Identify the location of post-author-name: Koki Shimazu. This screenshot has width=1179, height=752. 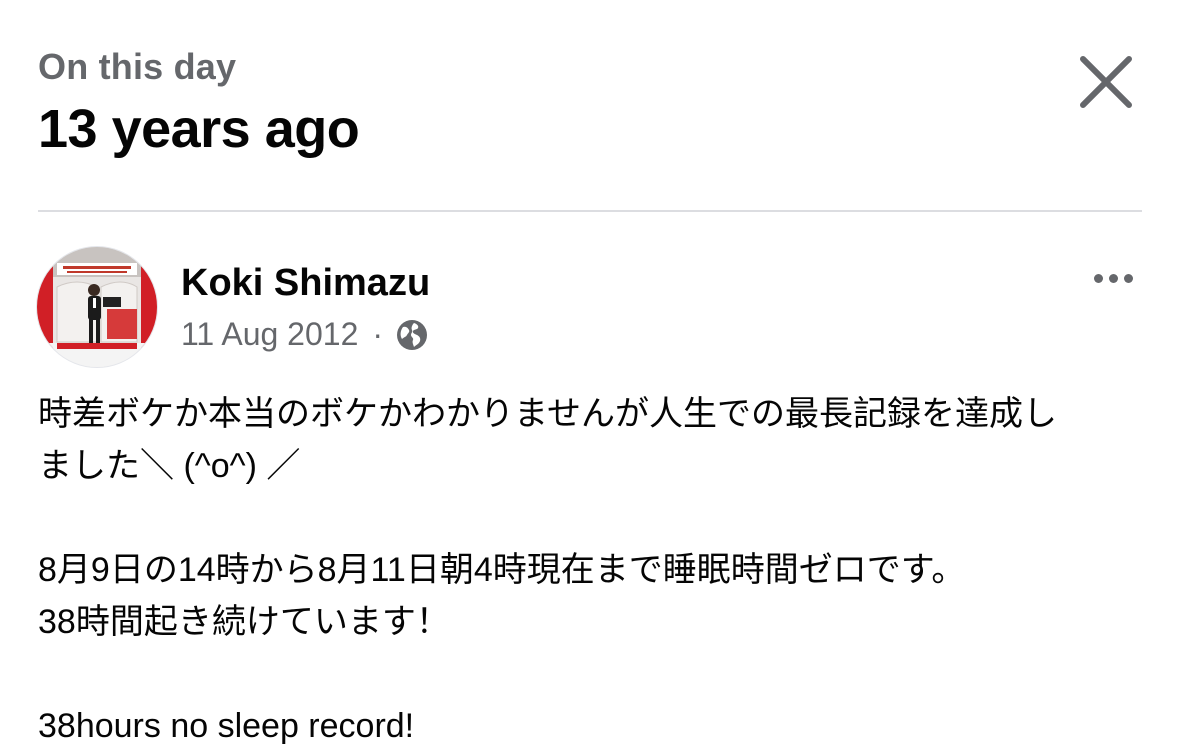
(305, 283).